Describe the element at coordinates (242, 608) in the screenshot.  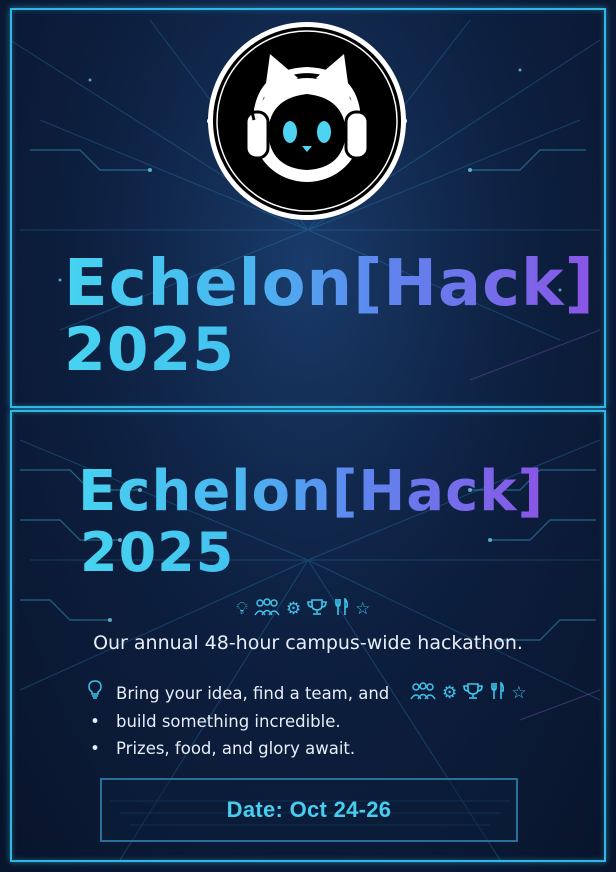
I see `lightbulb-icon: 💡︎` at that location.